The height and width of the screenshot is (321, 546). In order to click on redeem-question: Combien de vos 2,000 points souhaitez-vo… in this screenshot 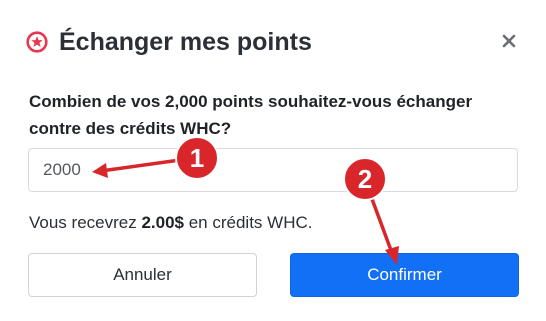, I will do `click(251, 115)`.